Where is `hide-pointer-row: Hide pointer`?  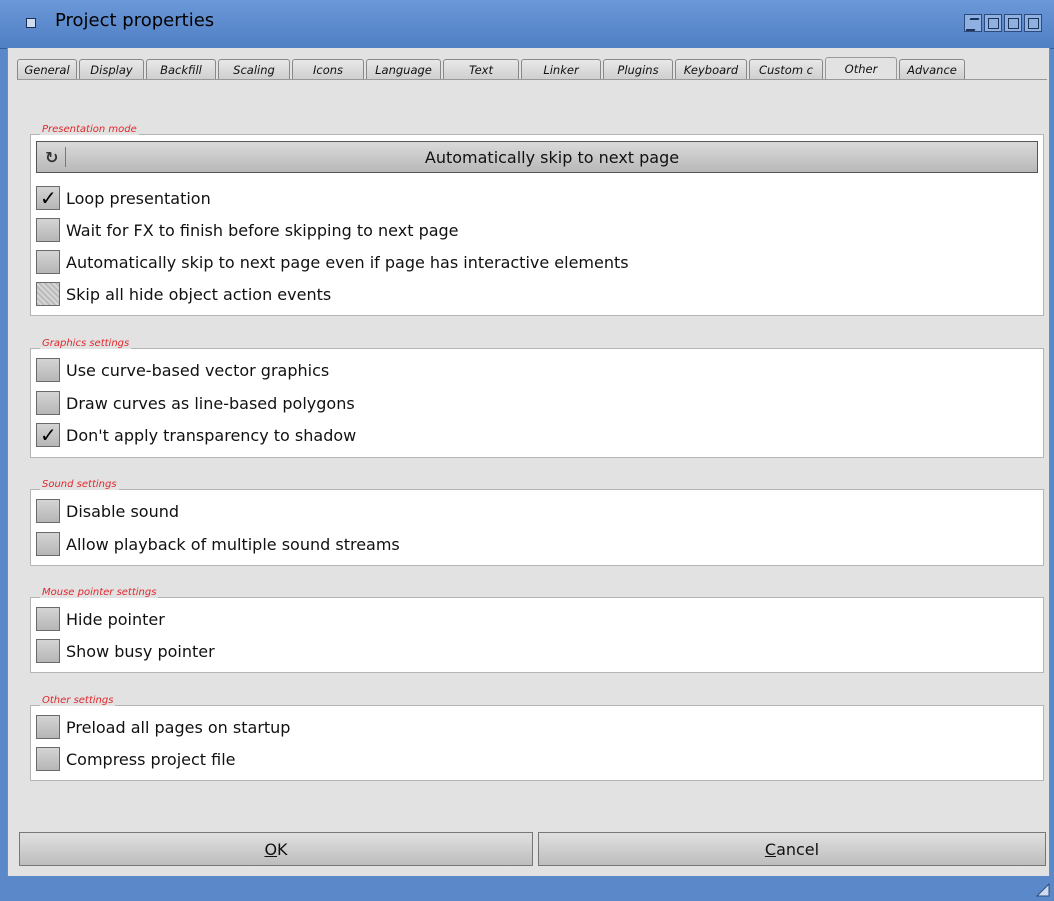 hide-pointer-row: Hide pointer is located at coordinates (100, 619).